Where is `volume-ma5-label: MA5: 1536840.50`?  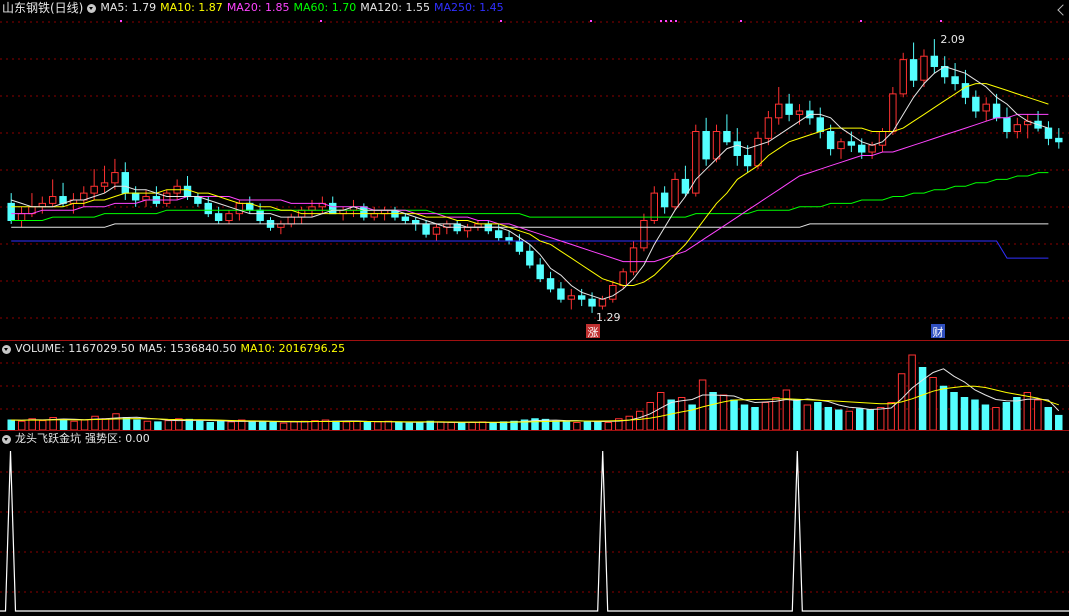
volume-ma5-label: MA5: 1536840.50 is located at coordinates (187, 348).